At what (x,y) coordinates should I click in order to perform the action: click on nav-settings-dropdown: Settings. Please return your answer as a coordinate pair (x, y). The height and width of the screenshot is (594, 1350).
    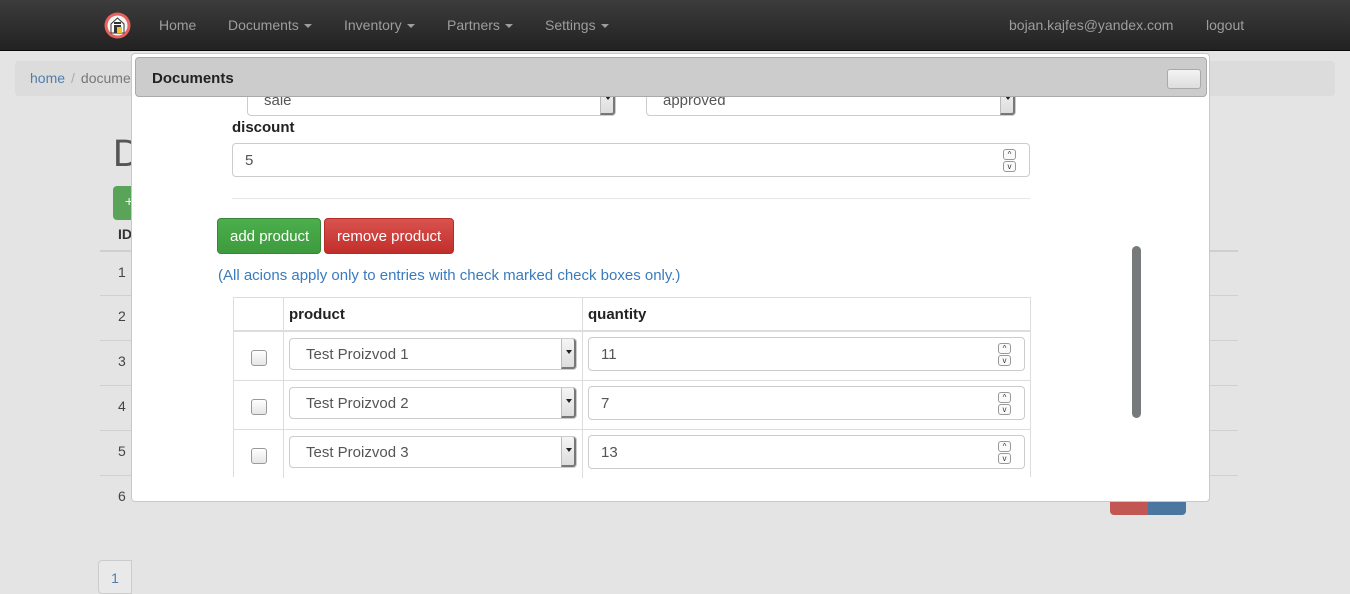
    Looking at the image, I should click on (577, 25).